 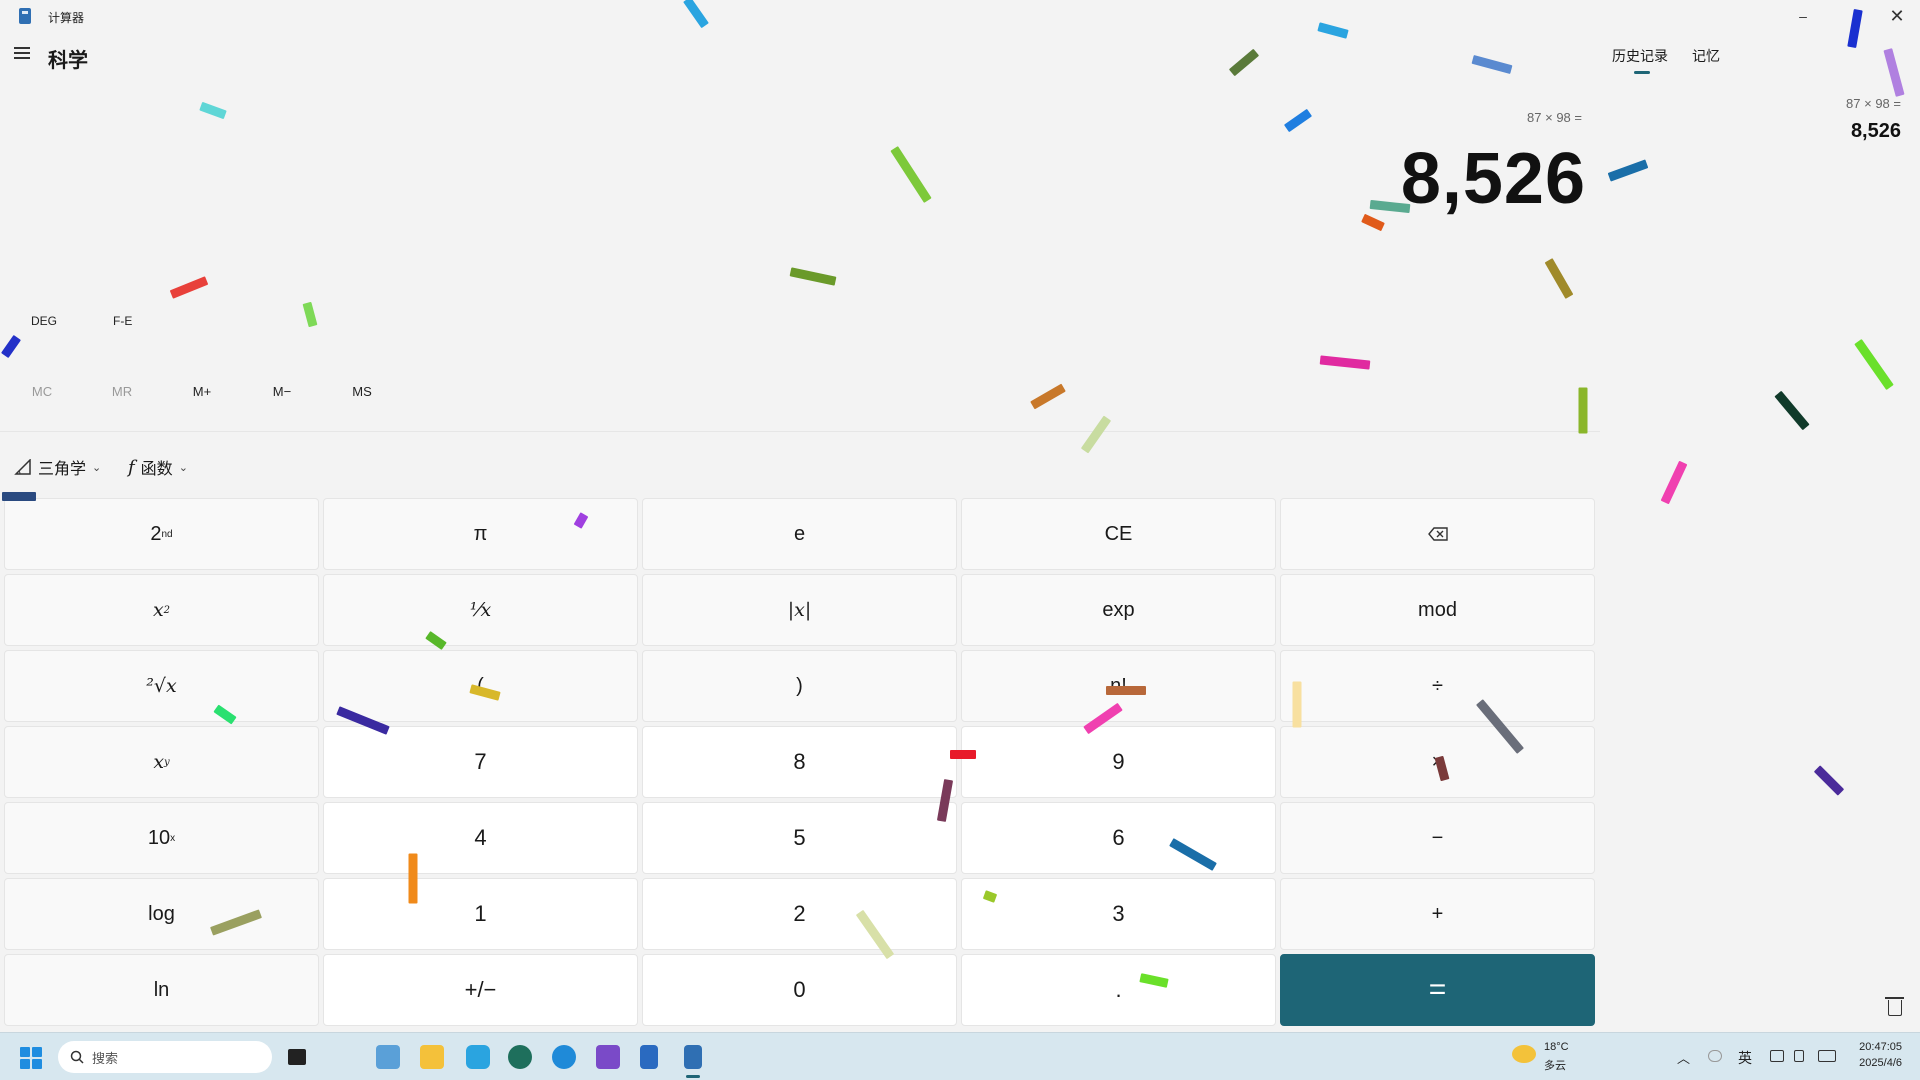 What do you see at coordinates (480, 534) in the screenshot?
I see `pi-button: π` at bounding box center [480, 534].